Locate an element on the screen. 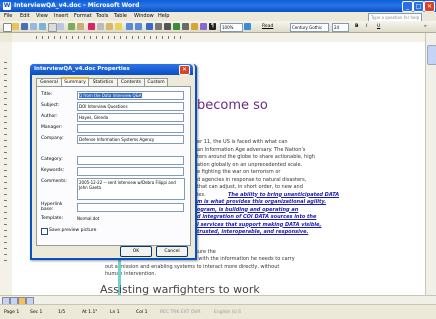  paste-icon is located at coordinates (109, 26).